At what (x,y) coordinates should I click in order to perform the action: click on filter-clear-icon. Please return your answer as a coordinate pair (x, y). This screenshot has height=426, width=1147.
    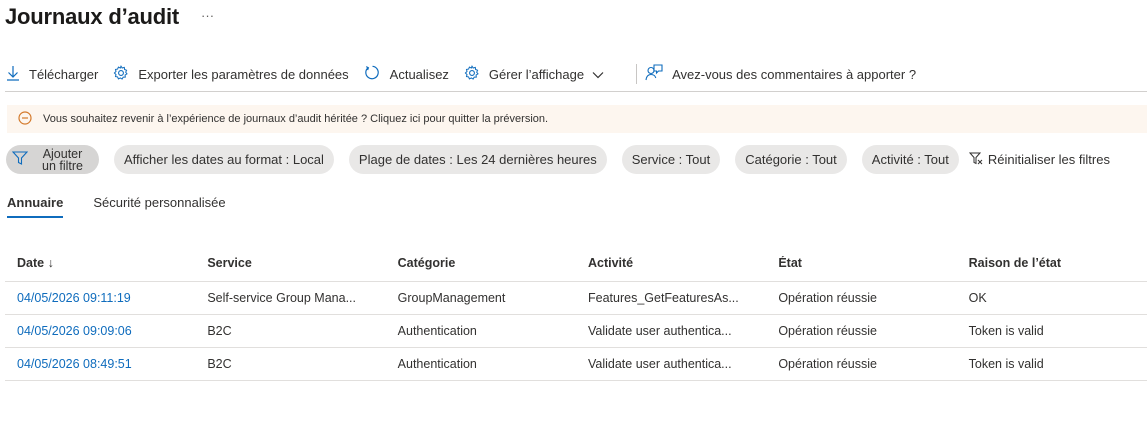
    Looking at the image, I should click on (978, 160).